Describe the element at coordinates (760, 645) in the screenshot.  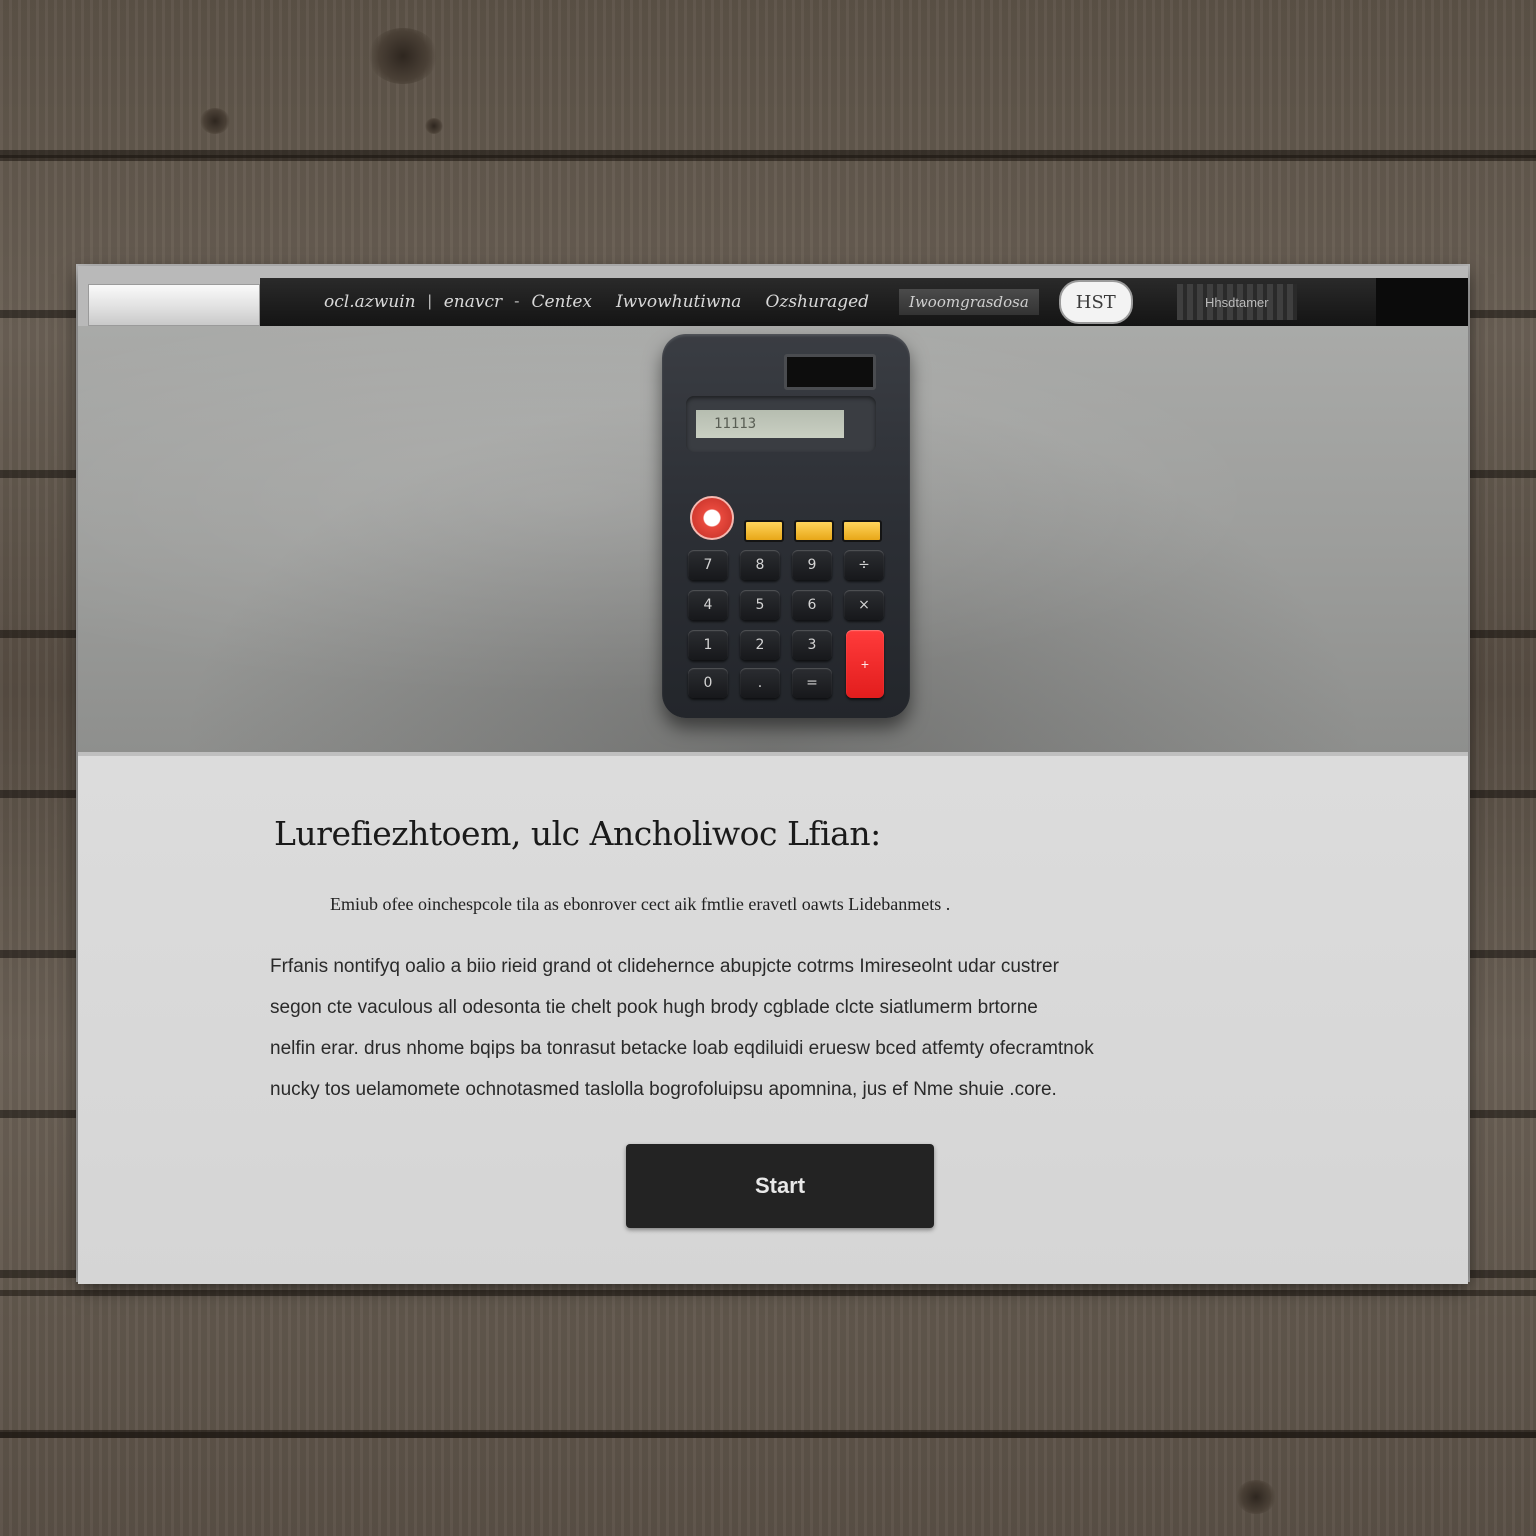
I see `calculator-key: 2` at that location.